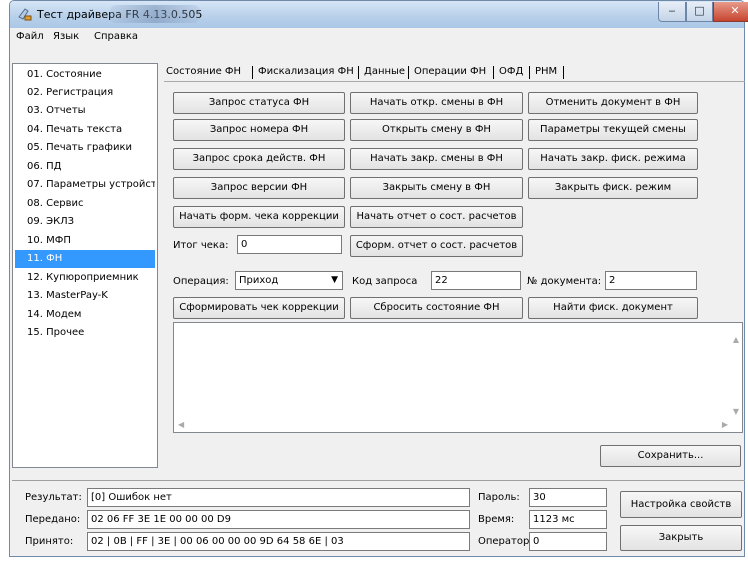  I want to click on title-bar: Тест драйвера FR 4.13.0.505, so click(377, 14).